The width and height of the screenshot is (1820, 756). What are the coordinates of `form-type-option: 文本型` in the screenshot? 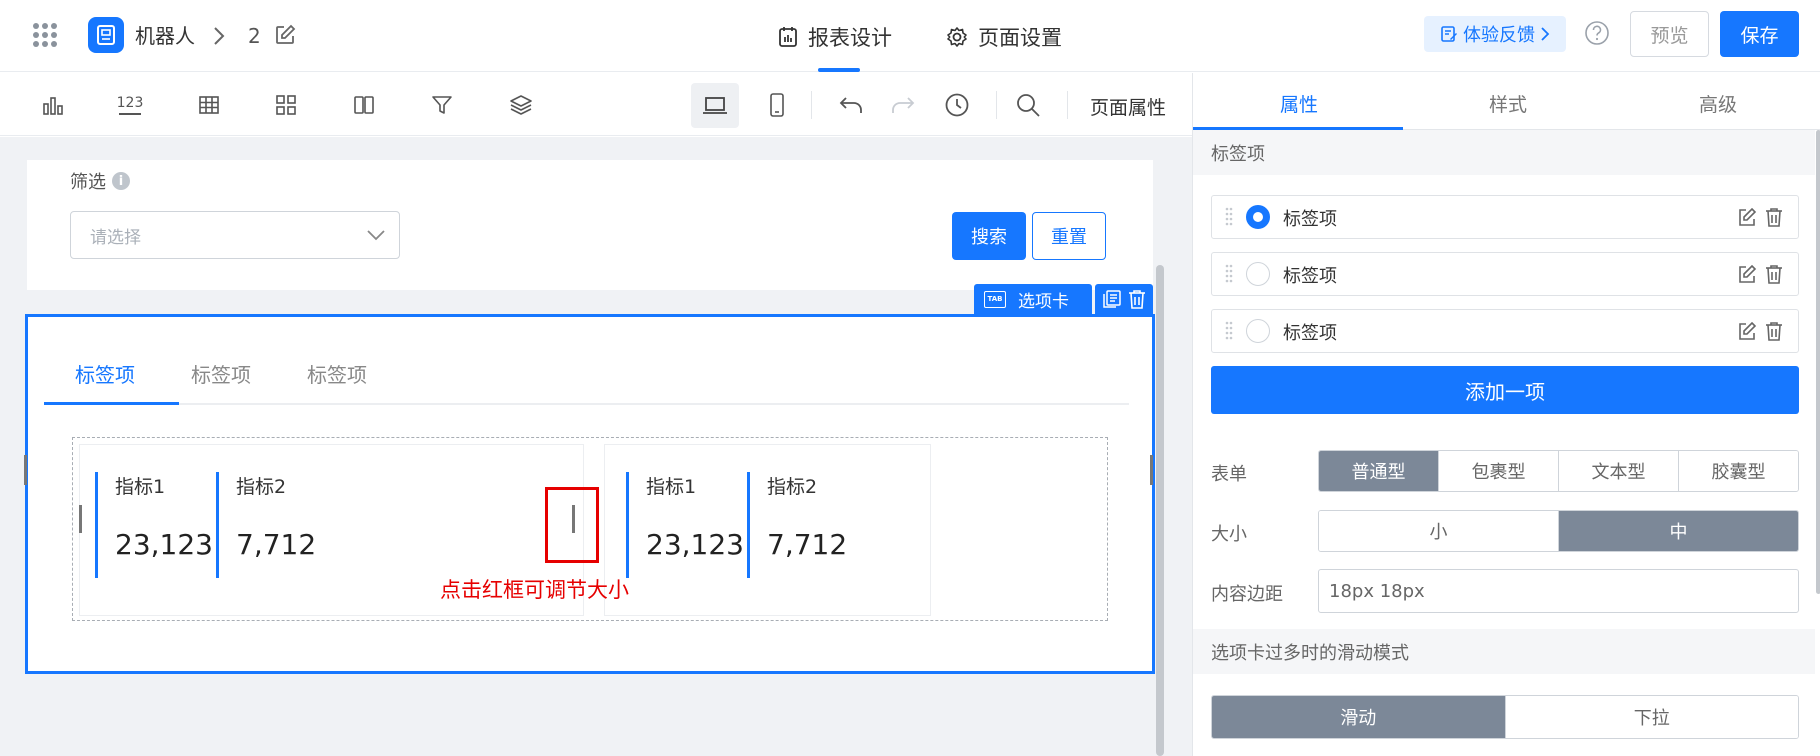 It's located at (1619, 471).